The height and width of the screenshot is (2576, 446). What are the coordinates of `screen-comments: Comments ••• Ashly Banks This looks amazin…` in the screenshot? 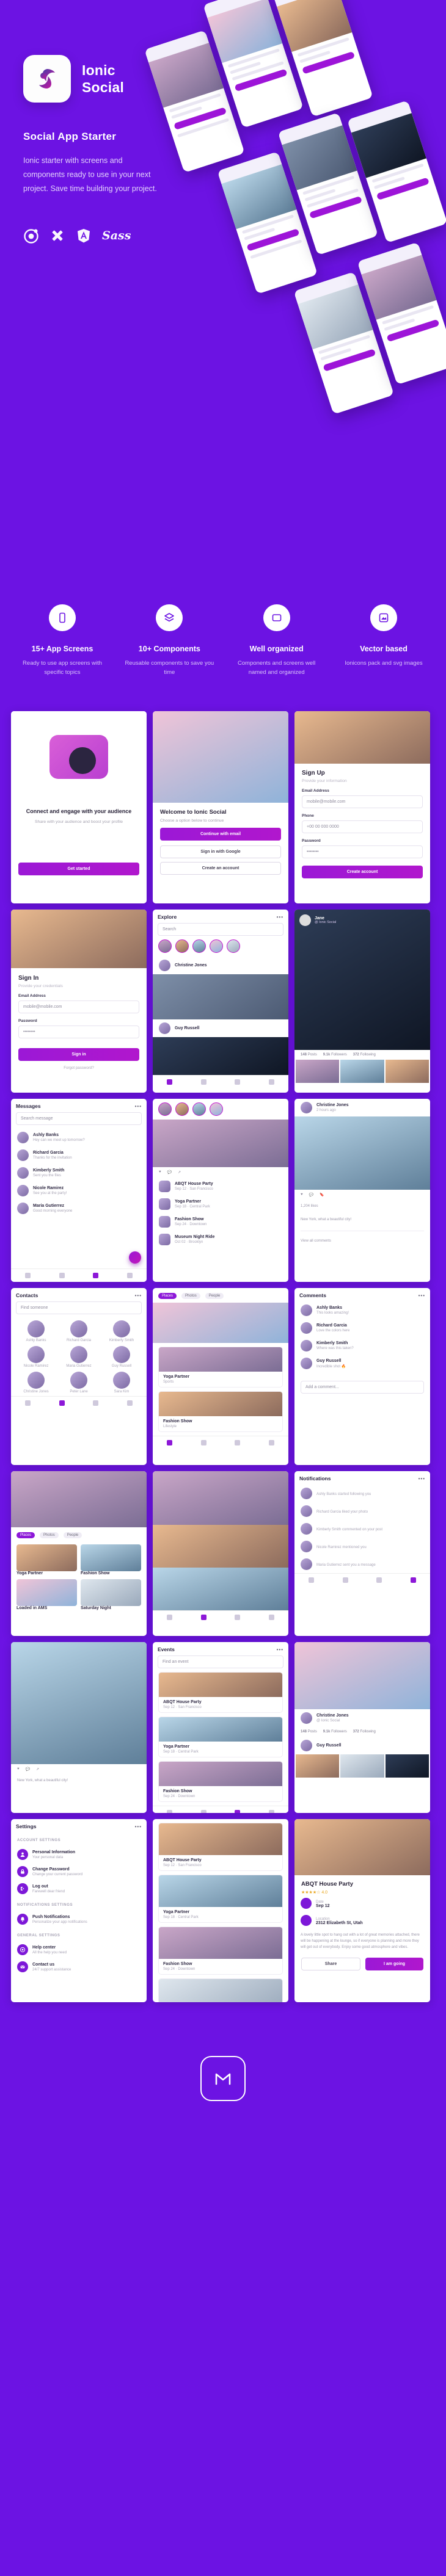 It's located at (362, 1377).